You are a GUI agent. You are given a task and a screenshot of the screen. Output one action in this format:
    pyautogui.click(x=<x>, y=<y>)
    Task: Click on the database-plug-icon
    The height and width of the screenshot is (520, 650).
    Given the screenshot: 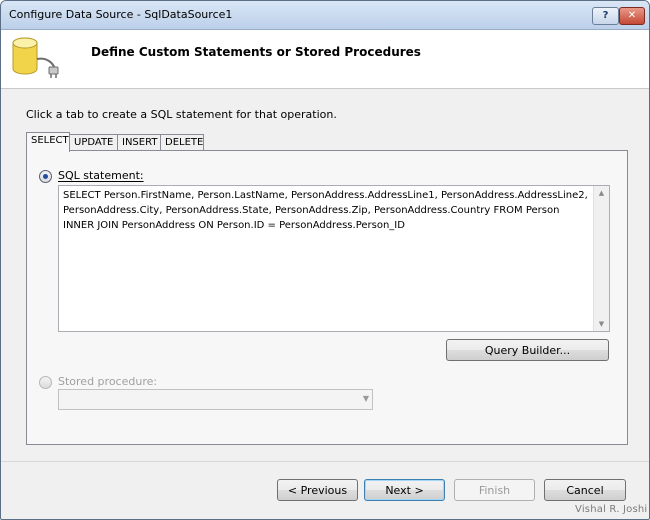 What is the action you would take?
    pyautogui.click(x=35, y=57)
    